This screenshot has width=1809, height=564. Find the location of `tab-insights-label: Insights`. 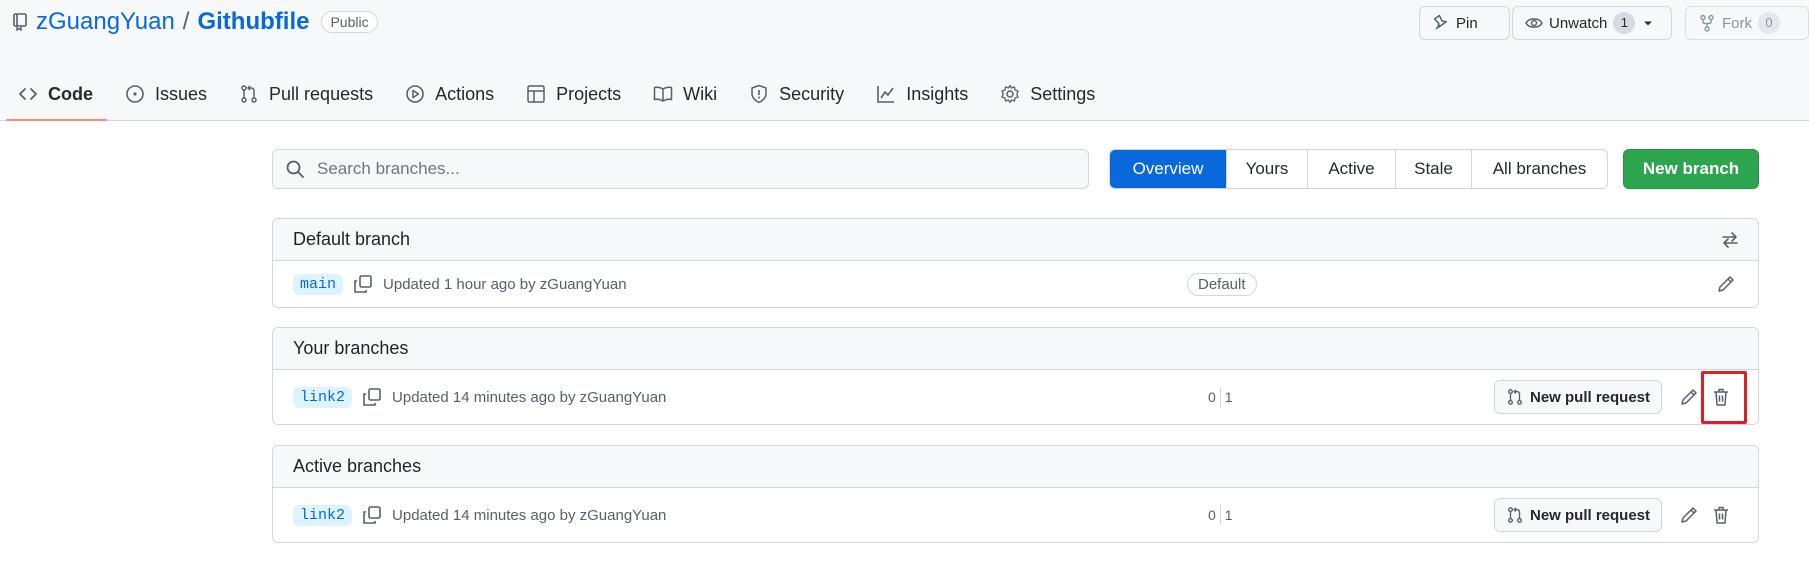

tab-insights-label: Insights is located at coordinates (937, 93).